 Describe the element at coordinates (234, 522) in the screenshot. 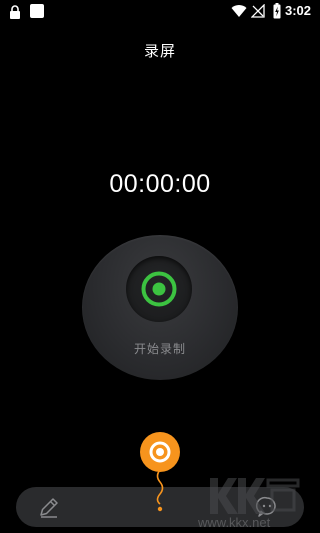

I see `watermark-url: www.kkx.net` at that location.